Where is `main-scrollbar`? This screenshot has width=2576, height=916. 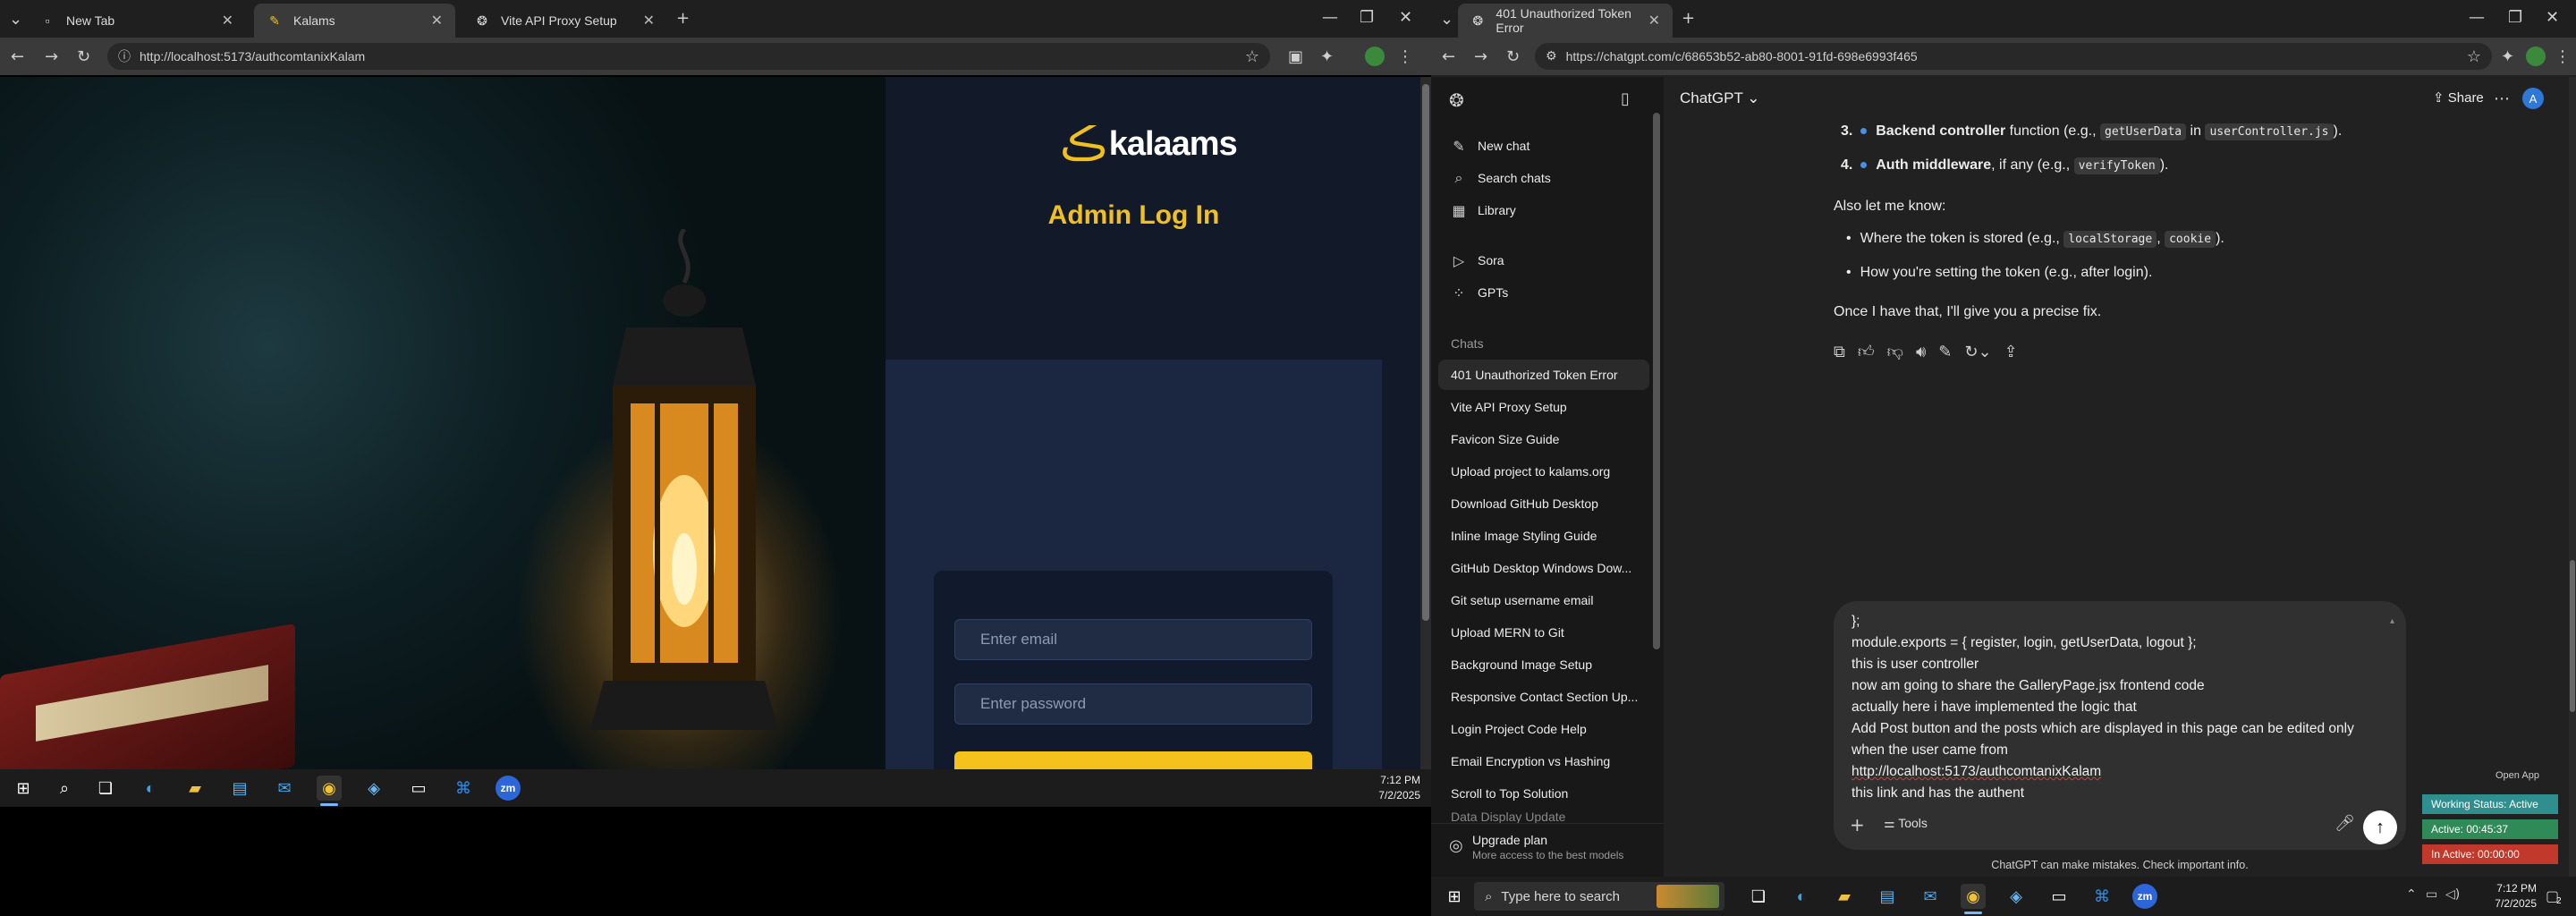 main-scrollbar is located at coordinates (2572, 477).